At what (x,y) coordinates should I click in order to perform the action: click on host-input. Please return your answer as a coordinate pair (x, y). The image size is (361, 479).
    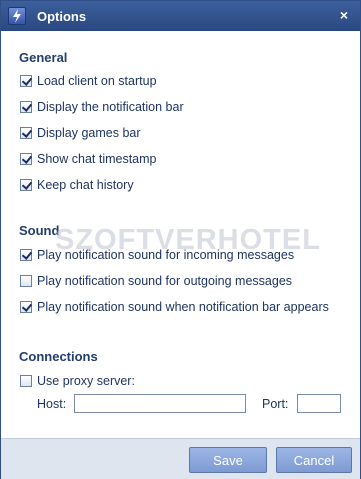
    Looking at the image, I should click on (160, 403).